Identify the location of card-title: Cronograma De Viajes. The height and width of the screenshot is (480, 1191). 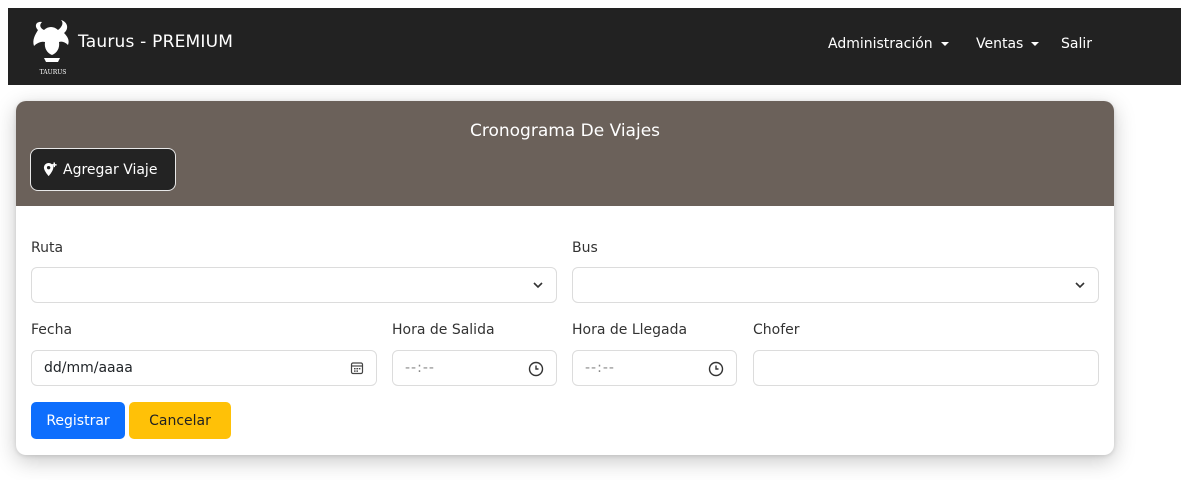
(565, 131).